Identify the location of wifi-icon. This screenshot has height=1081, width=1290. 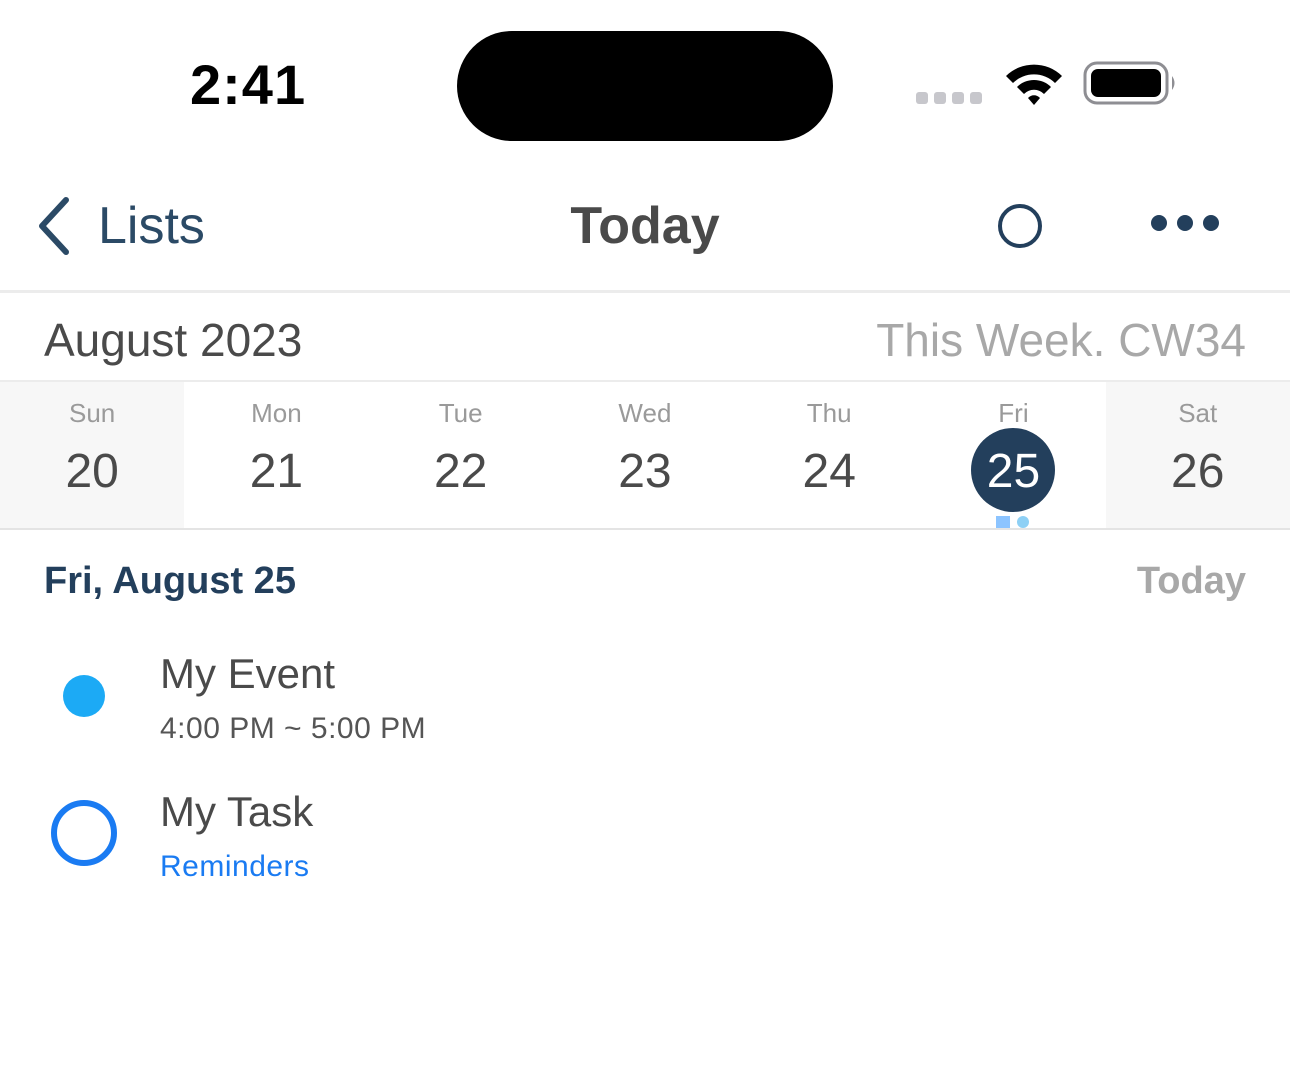
(1034, 84).